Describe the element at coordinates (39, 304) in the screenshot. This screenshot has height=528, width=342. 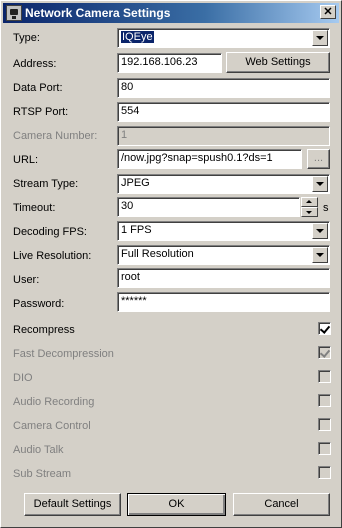
I see `password-label: Password:` at that location.